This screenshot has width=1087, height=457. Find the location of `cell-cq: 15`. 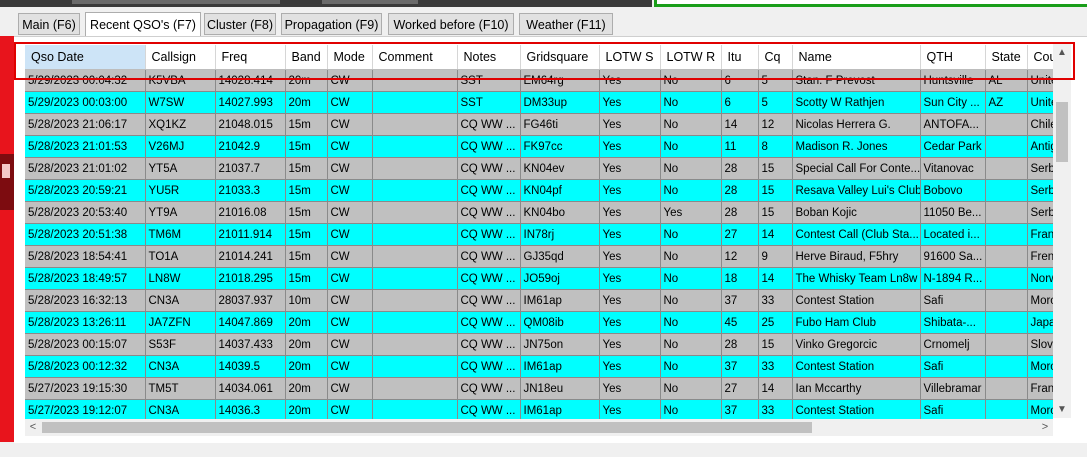

cell-cq: 15 is located at coordinates (775, 168).